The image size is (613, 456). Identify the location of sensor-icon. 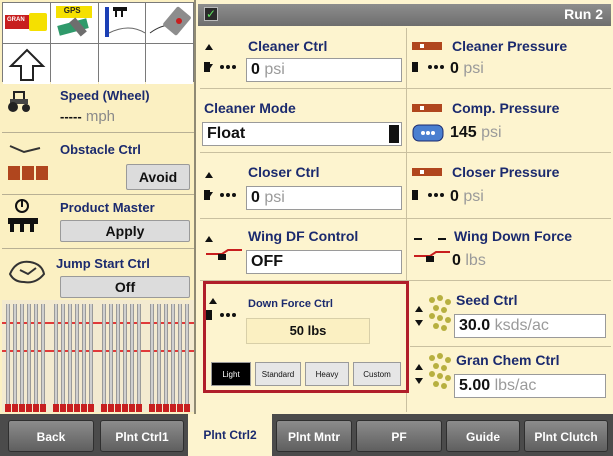
(428, 67).